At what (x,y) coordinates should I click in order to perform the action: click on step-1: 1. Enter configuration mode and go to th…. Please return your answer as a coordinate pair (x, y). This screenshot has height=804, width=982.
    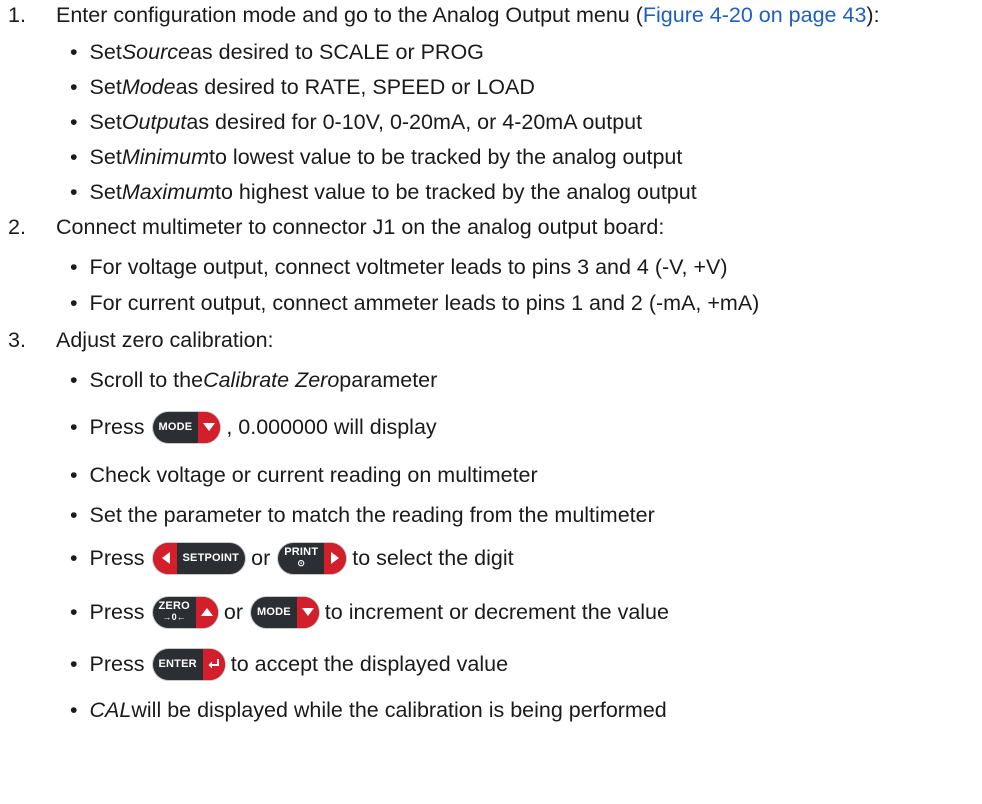
    Looking at the image, I should click on (491, 15).